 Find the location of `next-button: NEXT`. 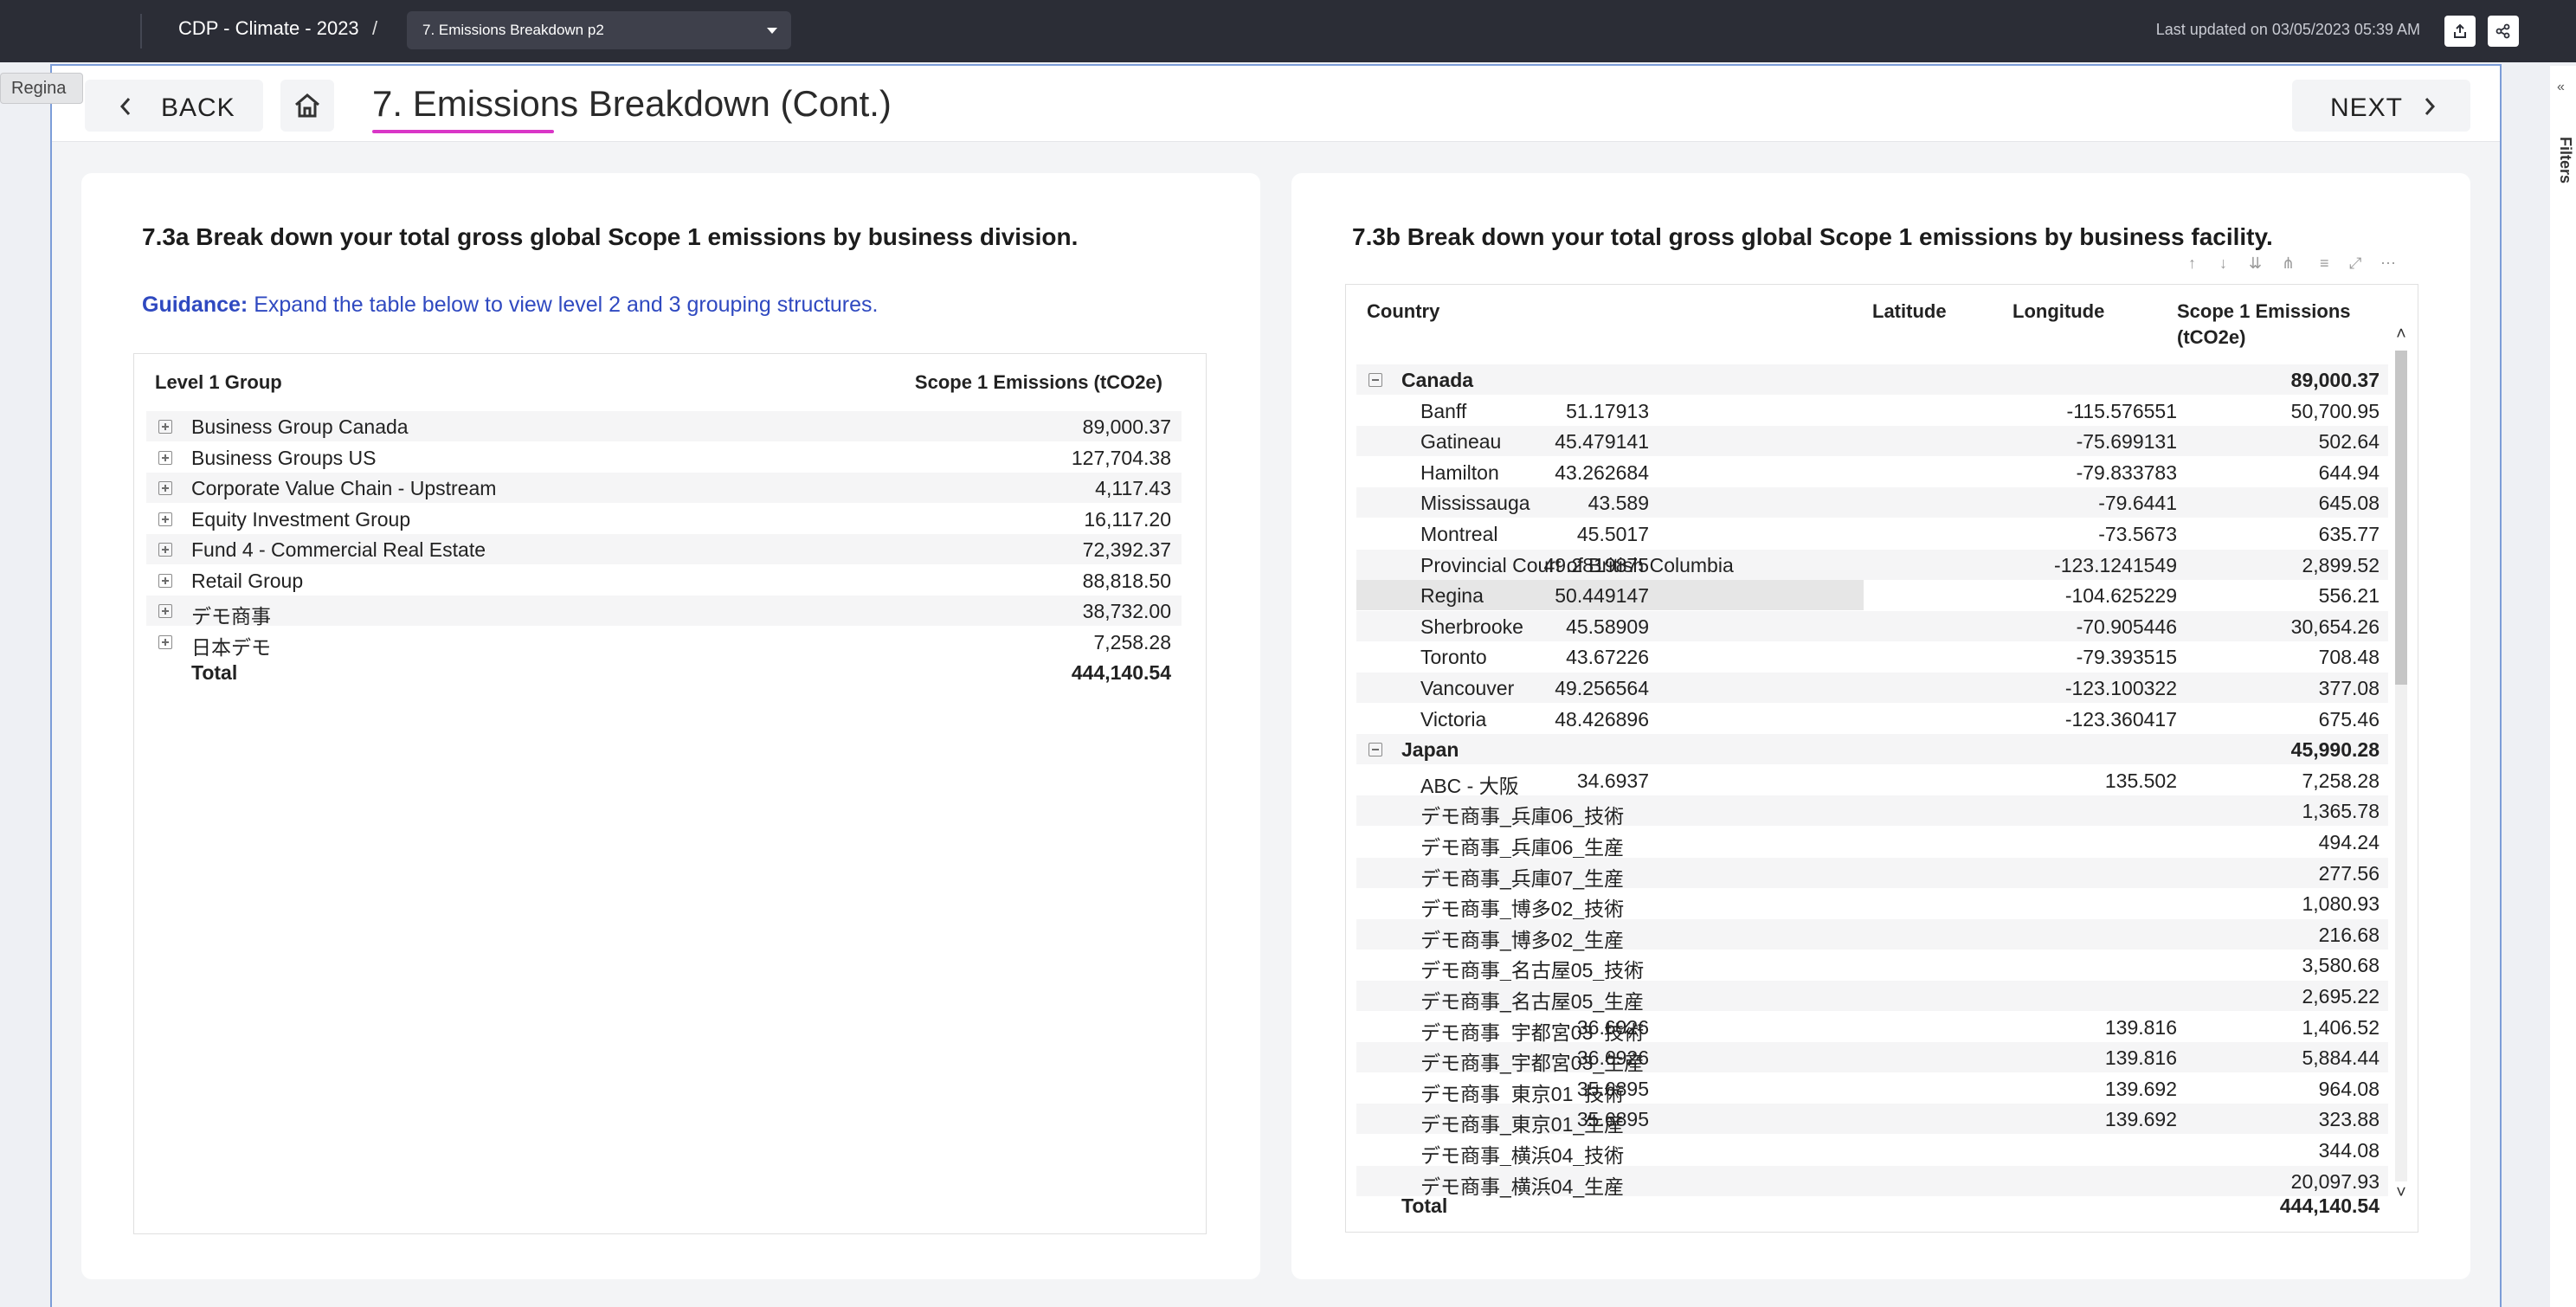

next-button: NEXT is located at coordinates (2381, 106).